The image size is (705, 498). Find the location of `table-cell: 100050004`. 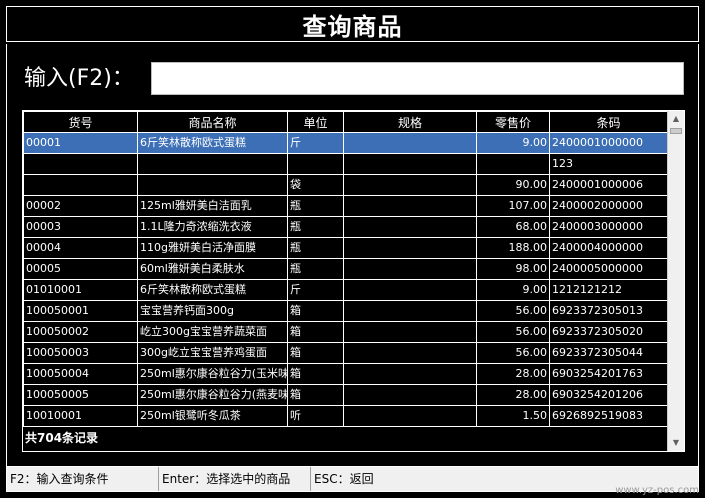

table-cell: 100050004 is located at coordinates (80, 374).